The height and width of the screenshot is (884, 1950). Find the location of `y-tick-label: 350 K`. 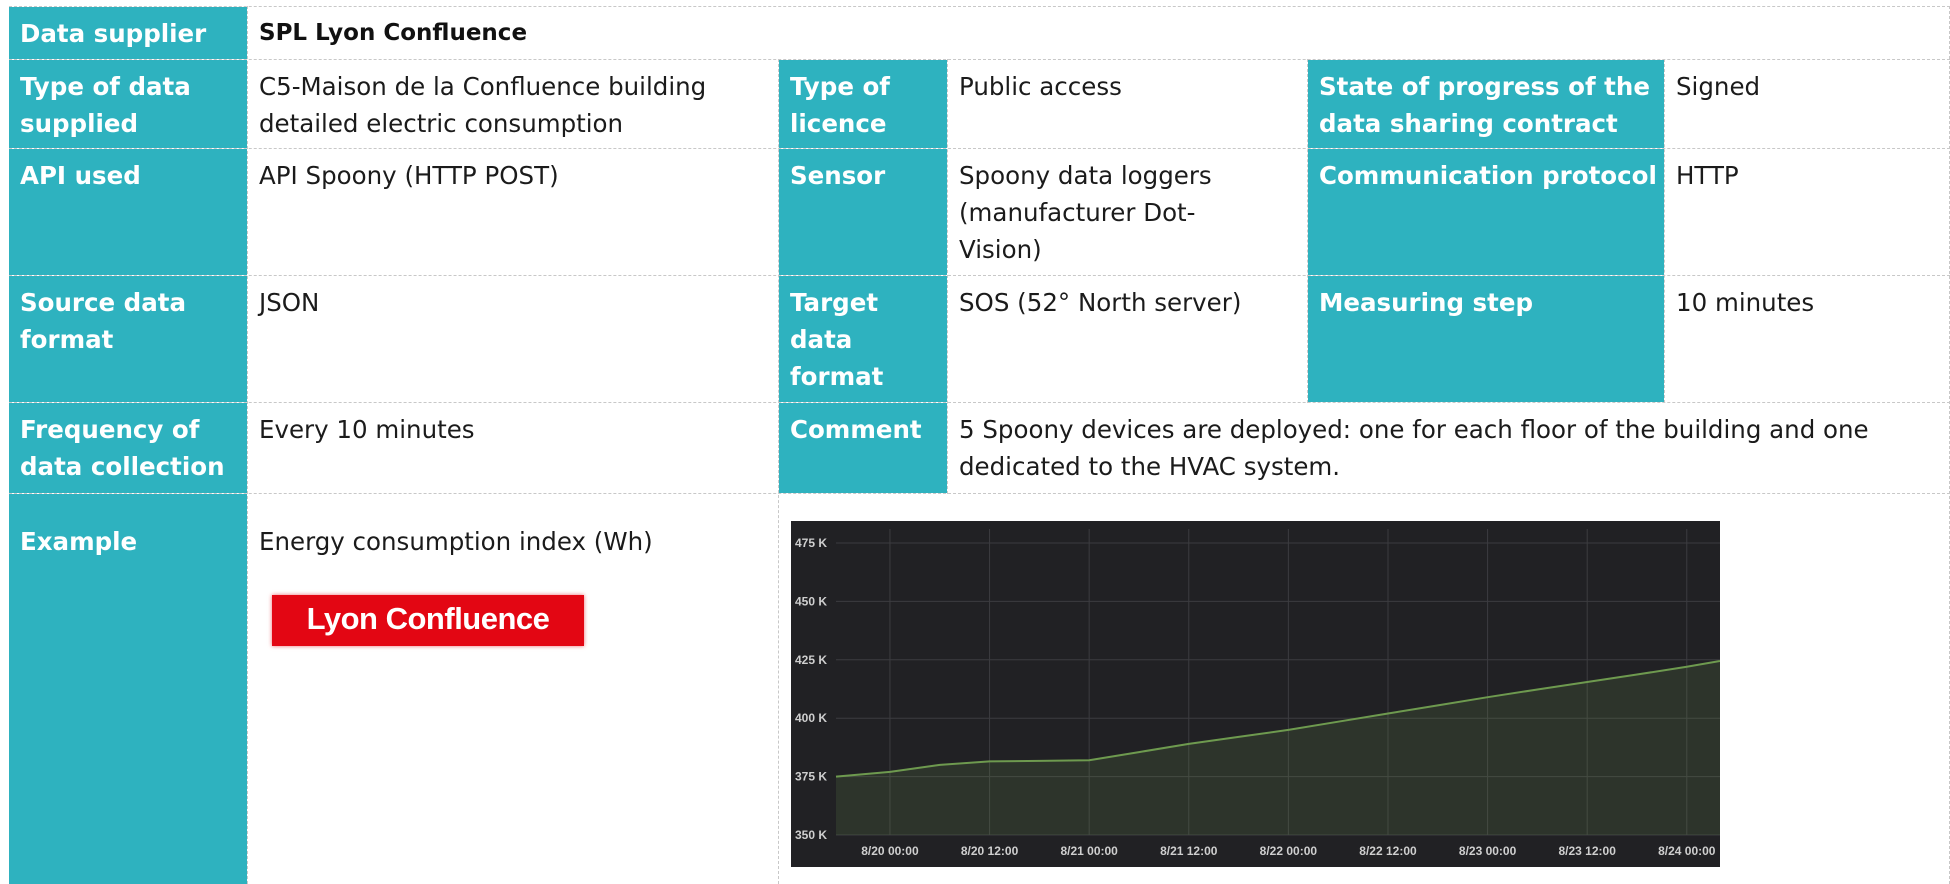

y-tick-label: 350 K is located at coordinates (811, 835).